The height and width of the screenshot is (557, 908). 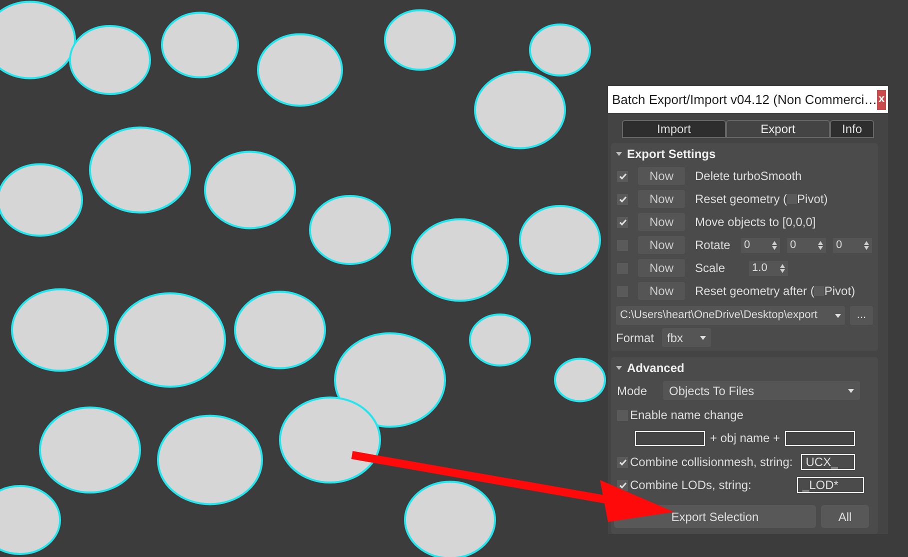 What do you see at coordinates (768, 268) in the screenshot?
I see `spinner-field: 1.0` at bounding box center [768, 268].